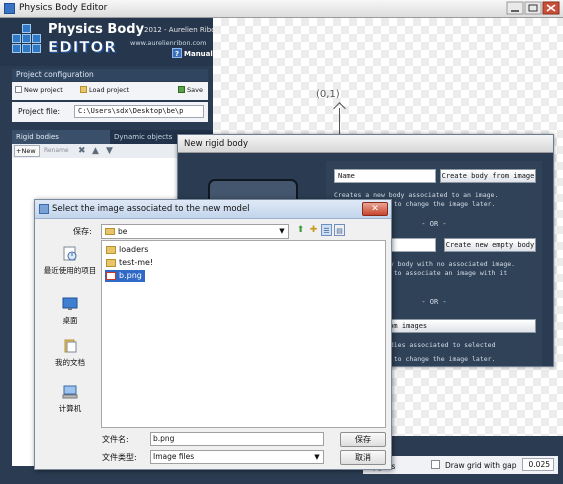  I want to click on create-empty-desc-1: pty body with no associated image., so click(449, 264).